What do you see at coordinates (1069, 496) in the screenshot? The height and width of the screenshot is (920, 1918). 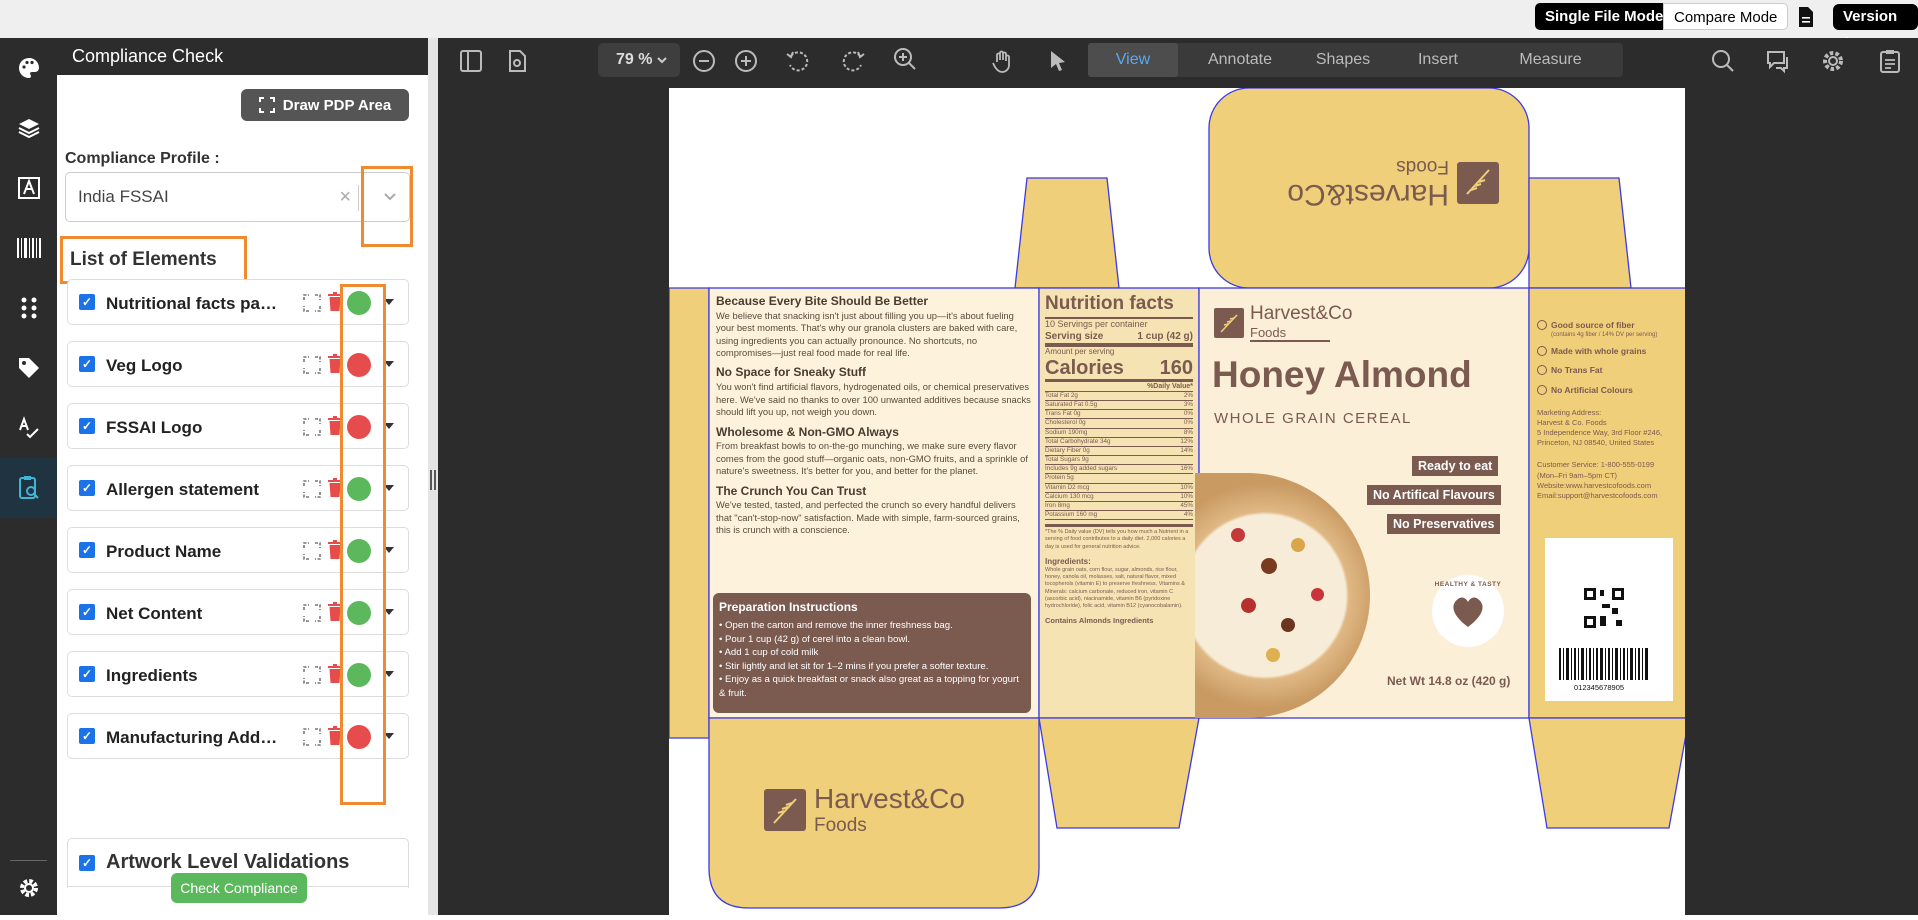 I see `nutrient-label: Calcium 130 mcg` at bounding box center [1069, 496].